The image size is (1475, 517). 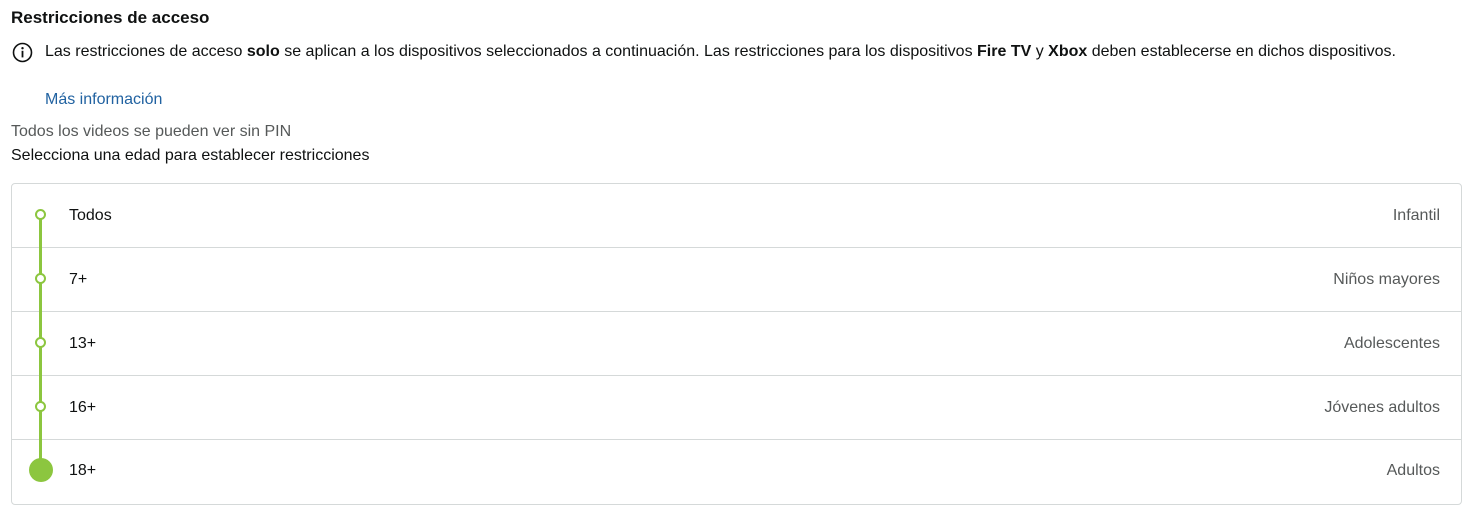 What do you see at coordinates (1391, 343) in the screenshot?
I see `rating-category-label: Adolescentes` at bounding box center [1391, 343].